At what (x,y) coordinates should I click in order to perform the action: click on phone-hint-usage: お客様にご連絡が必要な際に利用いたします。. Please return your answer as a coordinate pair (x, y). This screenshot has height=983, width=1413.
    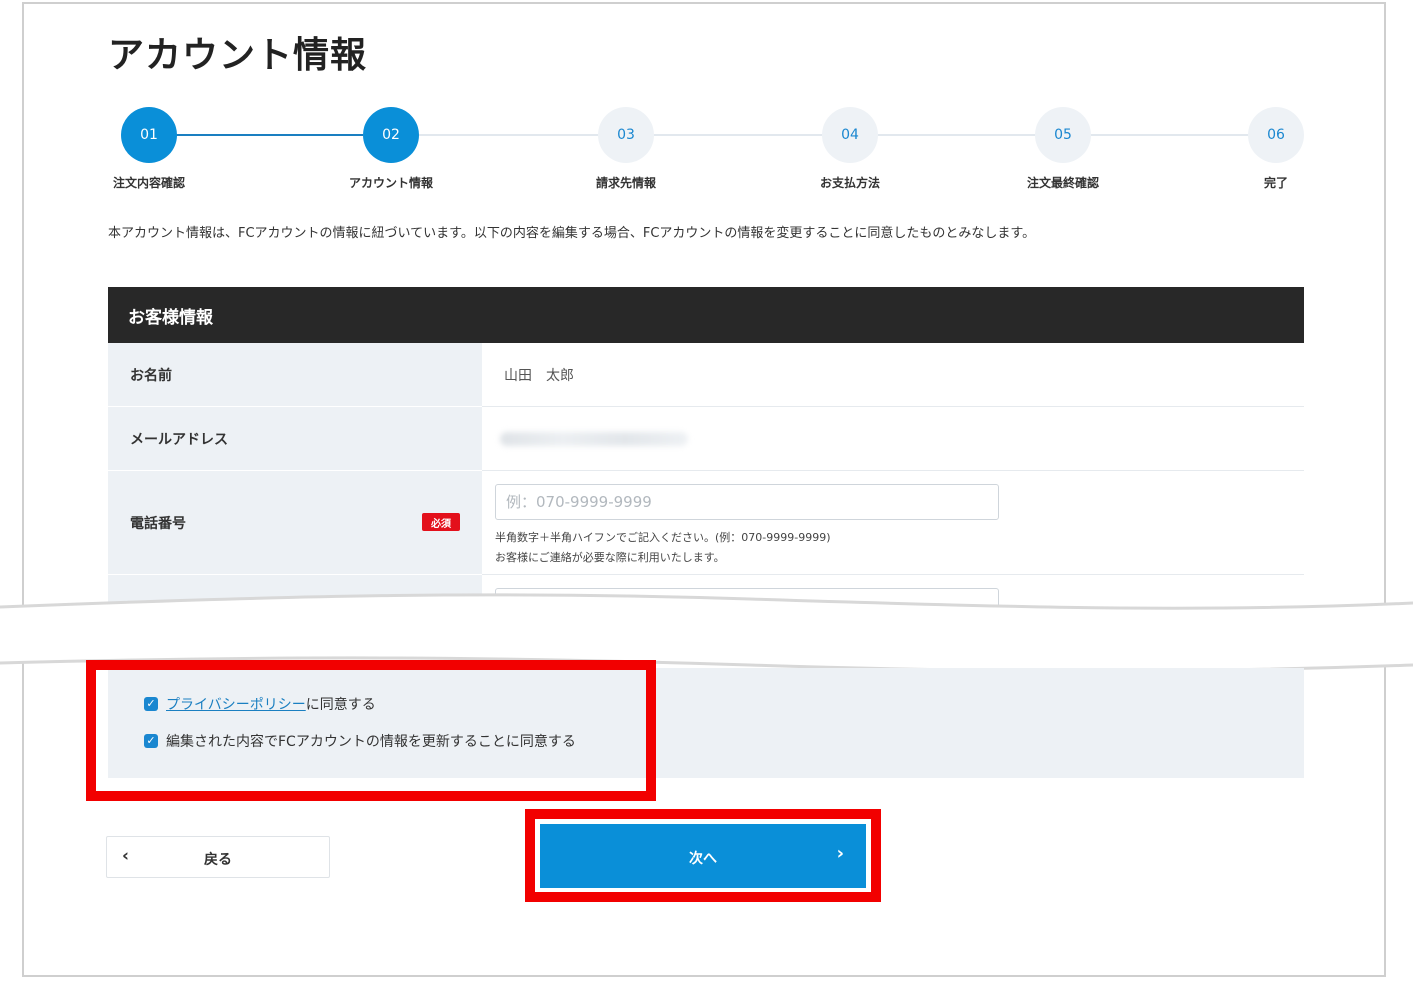
    Looking at the image, I should click on (610, 557).